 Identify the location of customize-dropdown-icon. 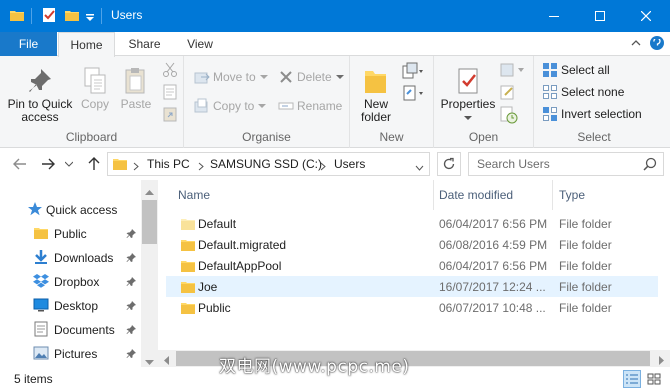
(90, 20).